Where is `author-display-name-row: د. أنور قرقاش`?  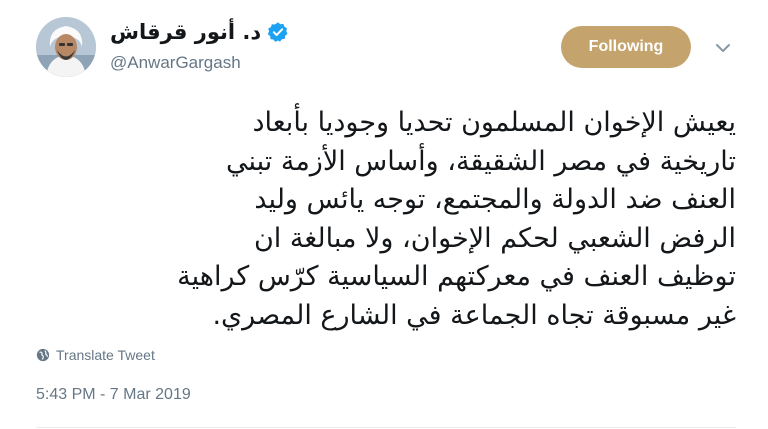
author-display-name-row: د. أنور قرقاش is located at coordinates (199, 32).